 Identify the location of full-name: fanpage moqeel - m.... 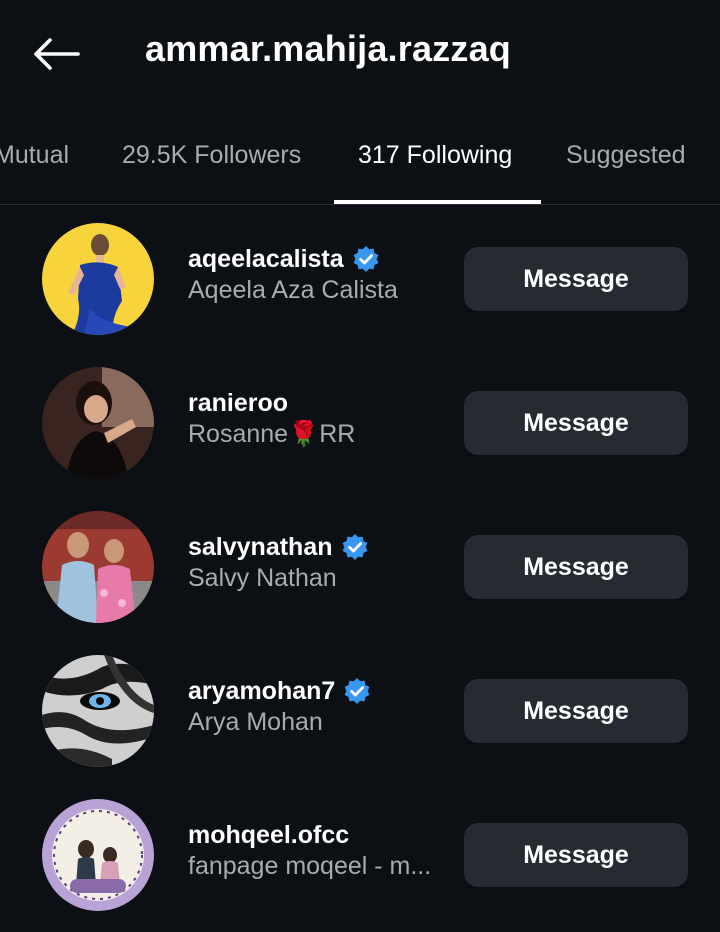
(310, 866).